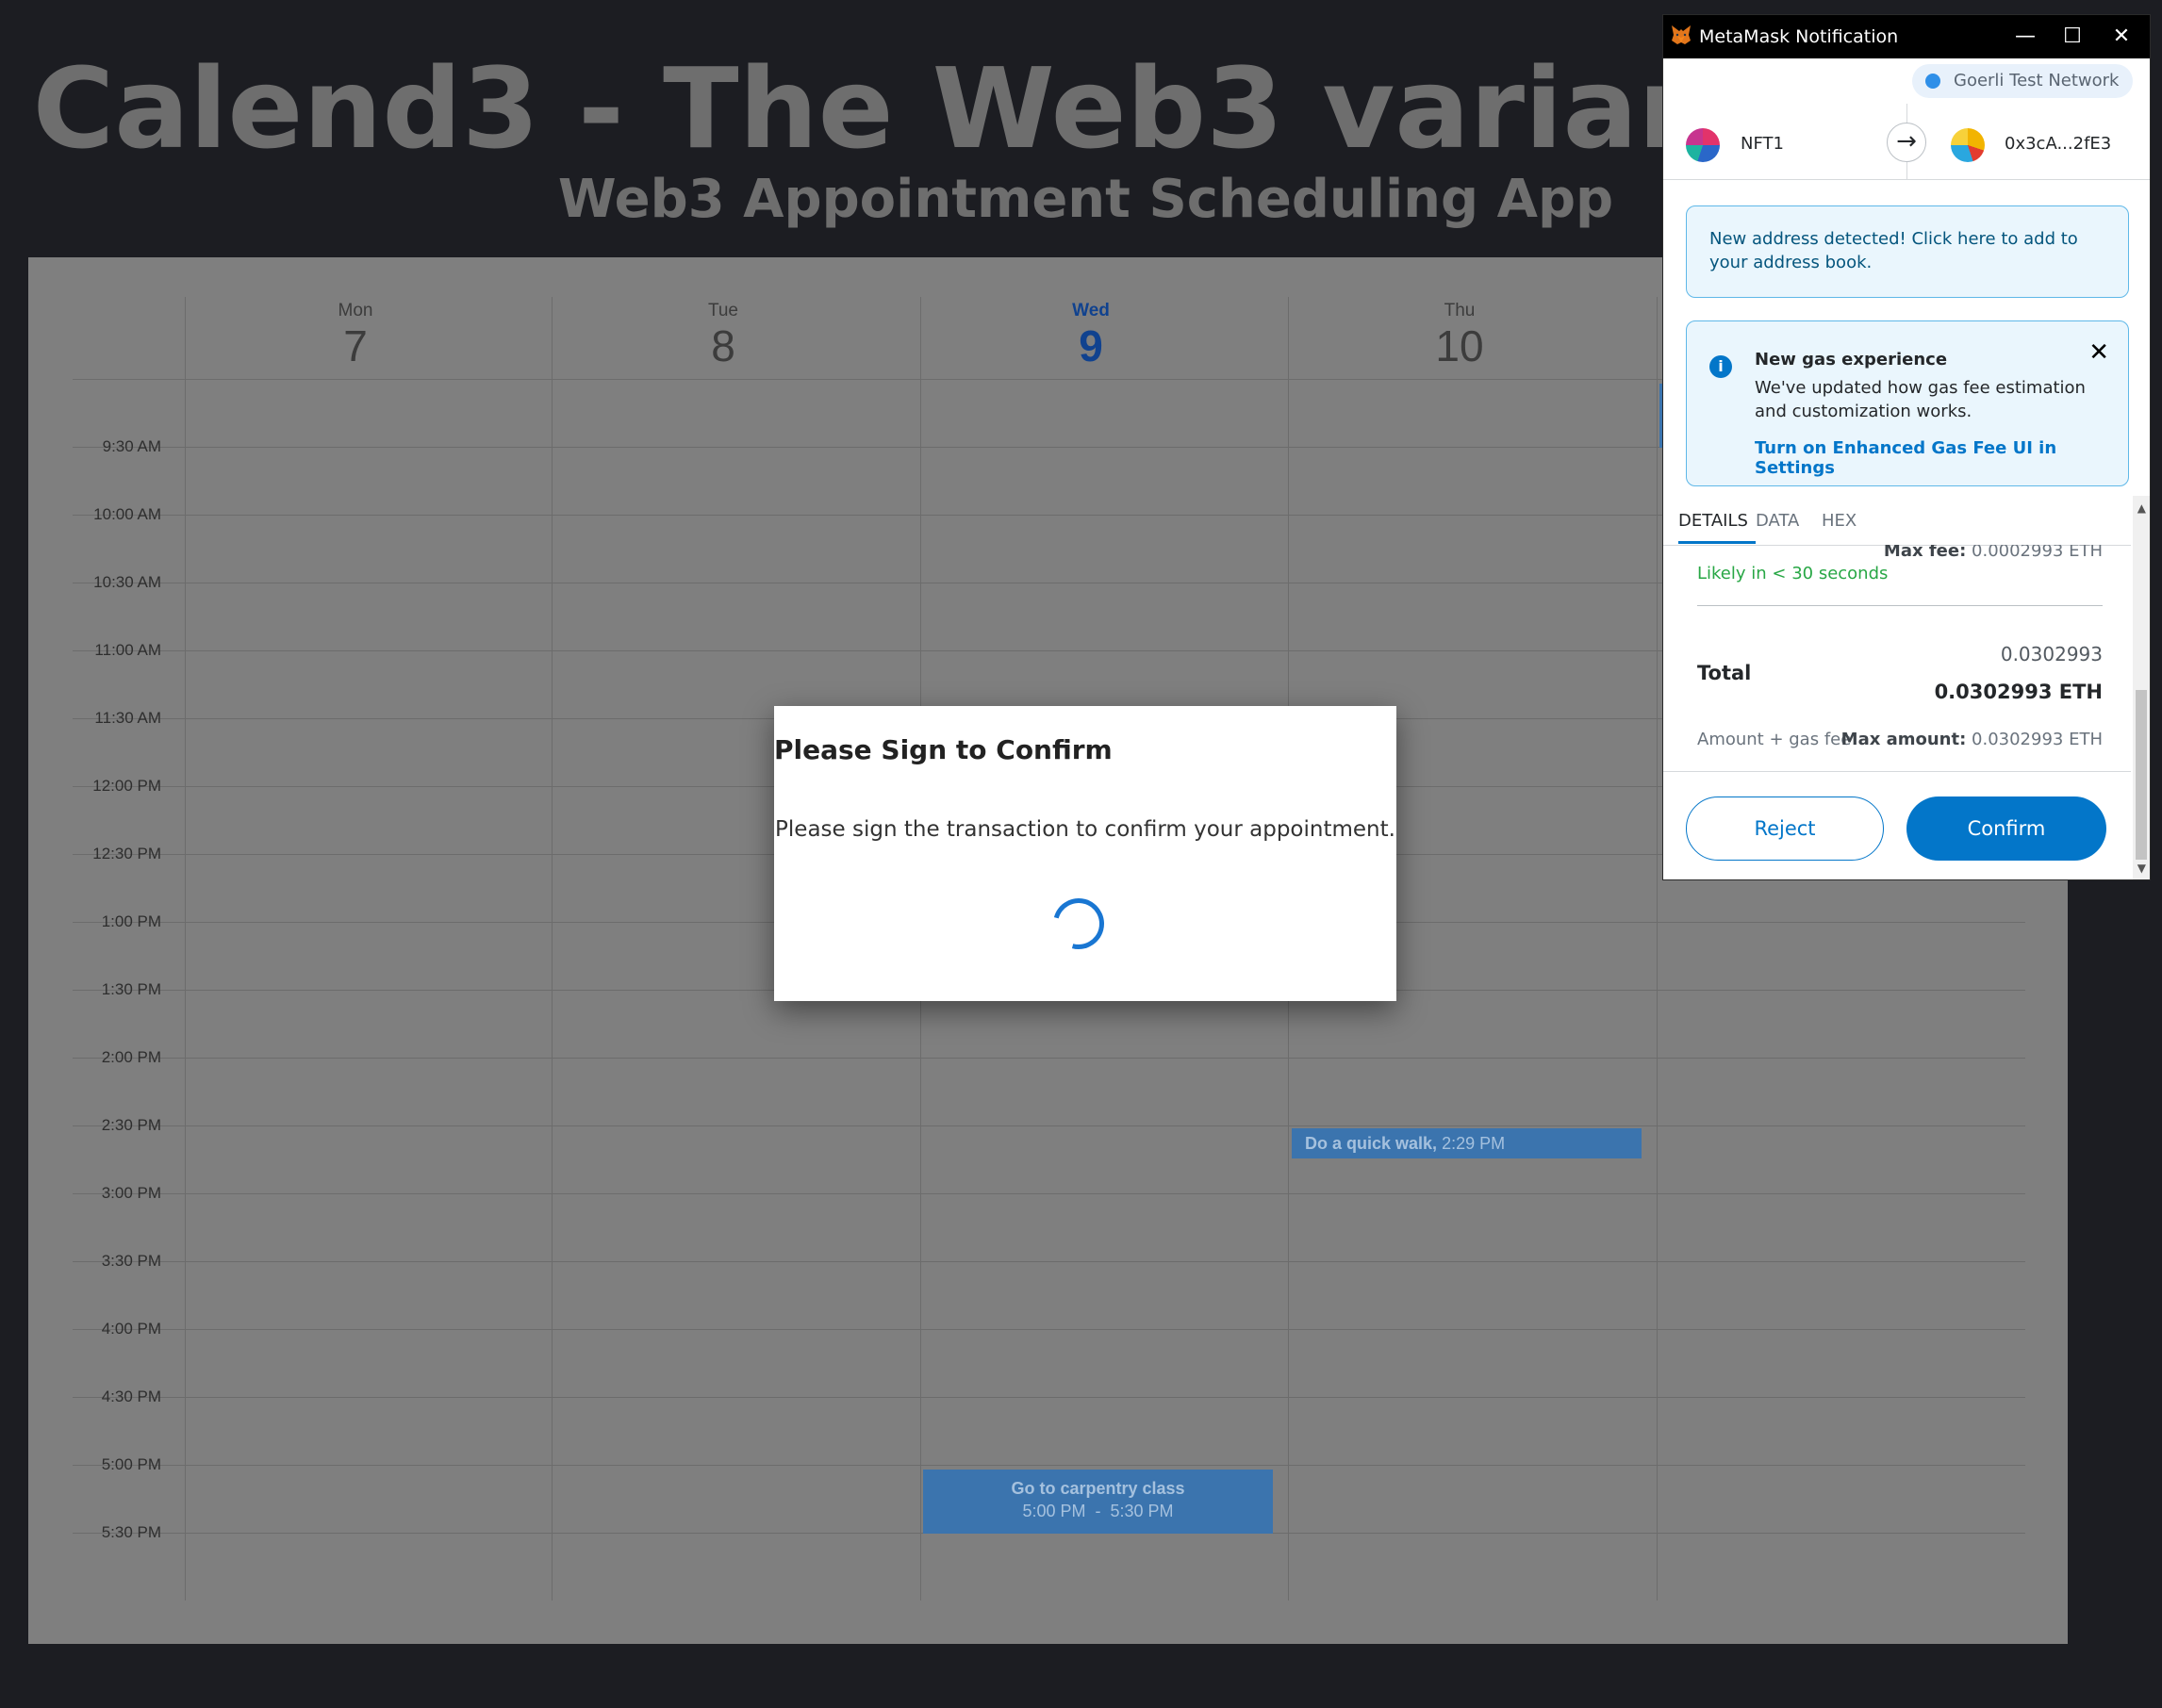  What do you see at coordinates (1703, 145) in the screenshot?
I see `from-account-avatar` at bounding box center [1703, 145].